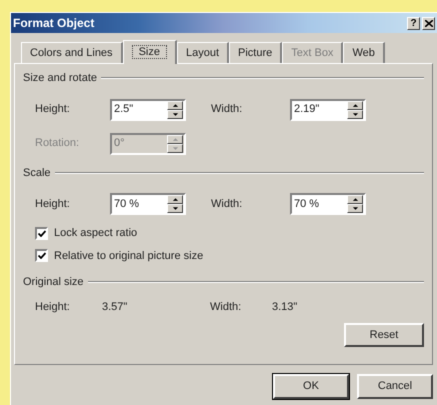  What do you see at coordinates (148, 109) in the screenshot?
I see `number-field: 2.5"` at bounding box center [148, 109].